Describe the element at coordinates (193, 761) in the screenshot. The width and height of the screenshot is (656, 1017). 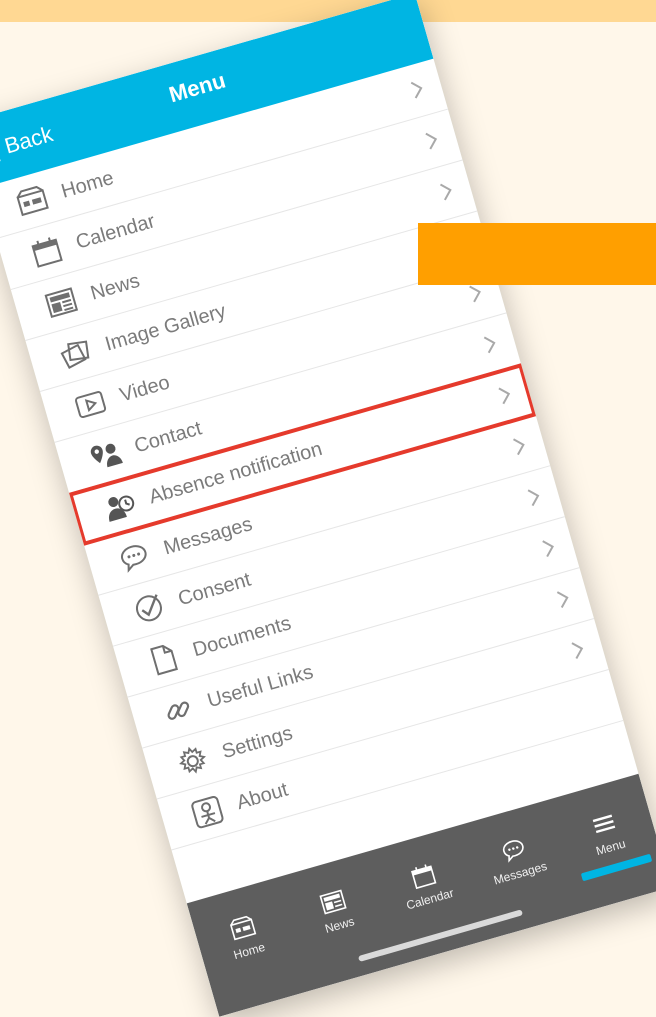
I see `settings-icon` at that location.